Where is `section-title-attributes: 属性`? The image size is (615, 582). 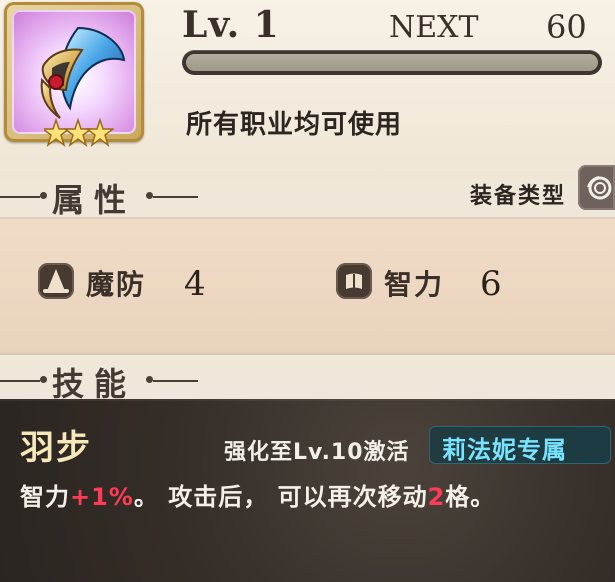 section-title-attributes: 属性 is located at coordinates (94, 200).